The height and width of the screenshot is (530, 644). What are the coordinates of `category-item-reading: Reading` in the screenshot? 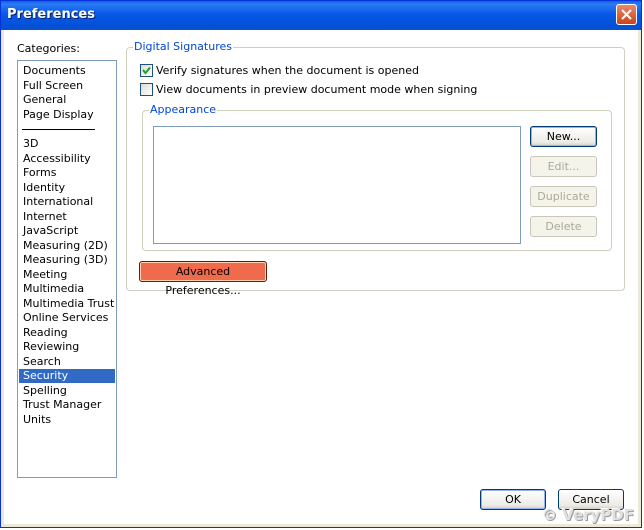 It's located at (67, 333).